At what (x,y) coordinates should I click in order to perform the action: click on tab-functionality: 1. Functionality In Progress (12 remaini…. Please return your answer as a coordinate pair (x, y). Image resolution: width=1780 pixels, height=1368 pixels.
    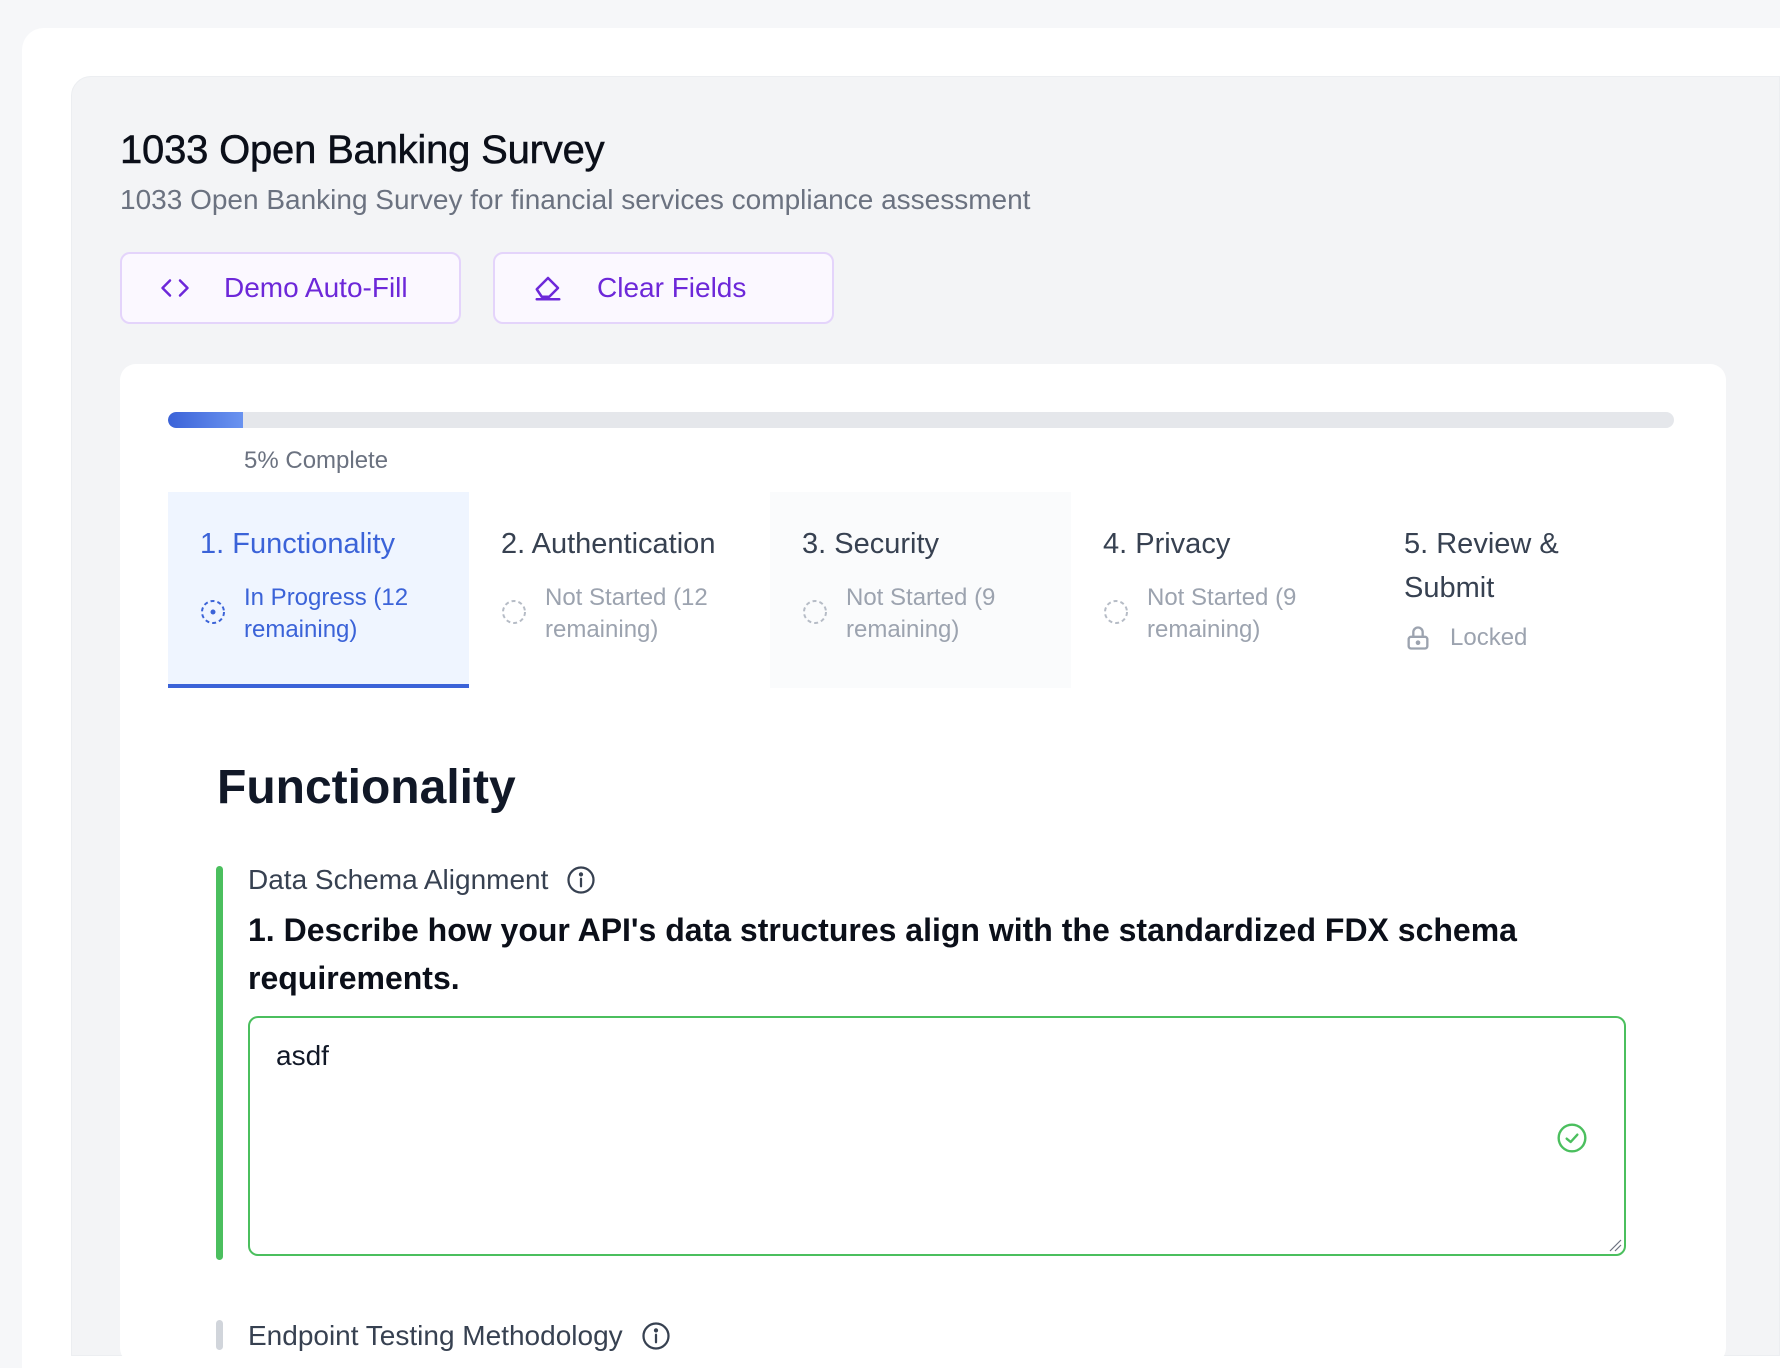
    Looking at the image, I should click on (318, 590).